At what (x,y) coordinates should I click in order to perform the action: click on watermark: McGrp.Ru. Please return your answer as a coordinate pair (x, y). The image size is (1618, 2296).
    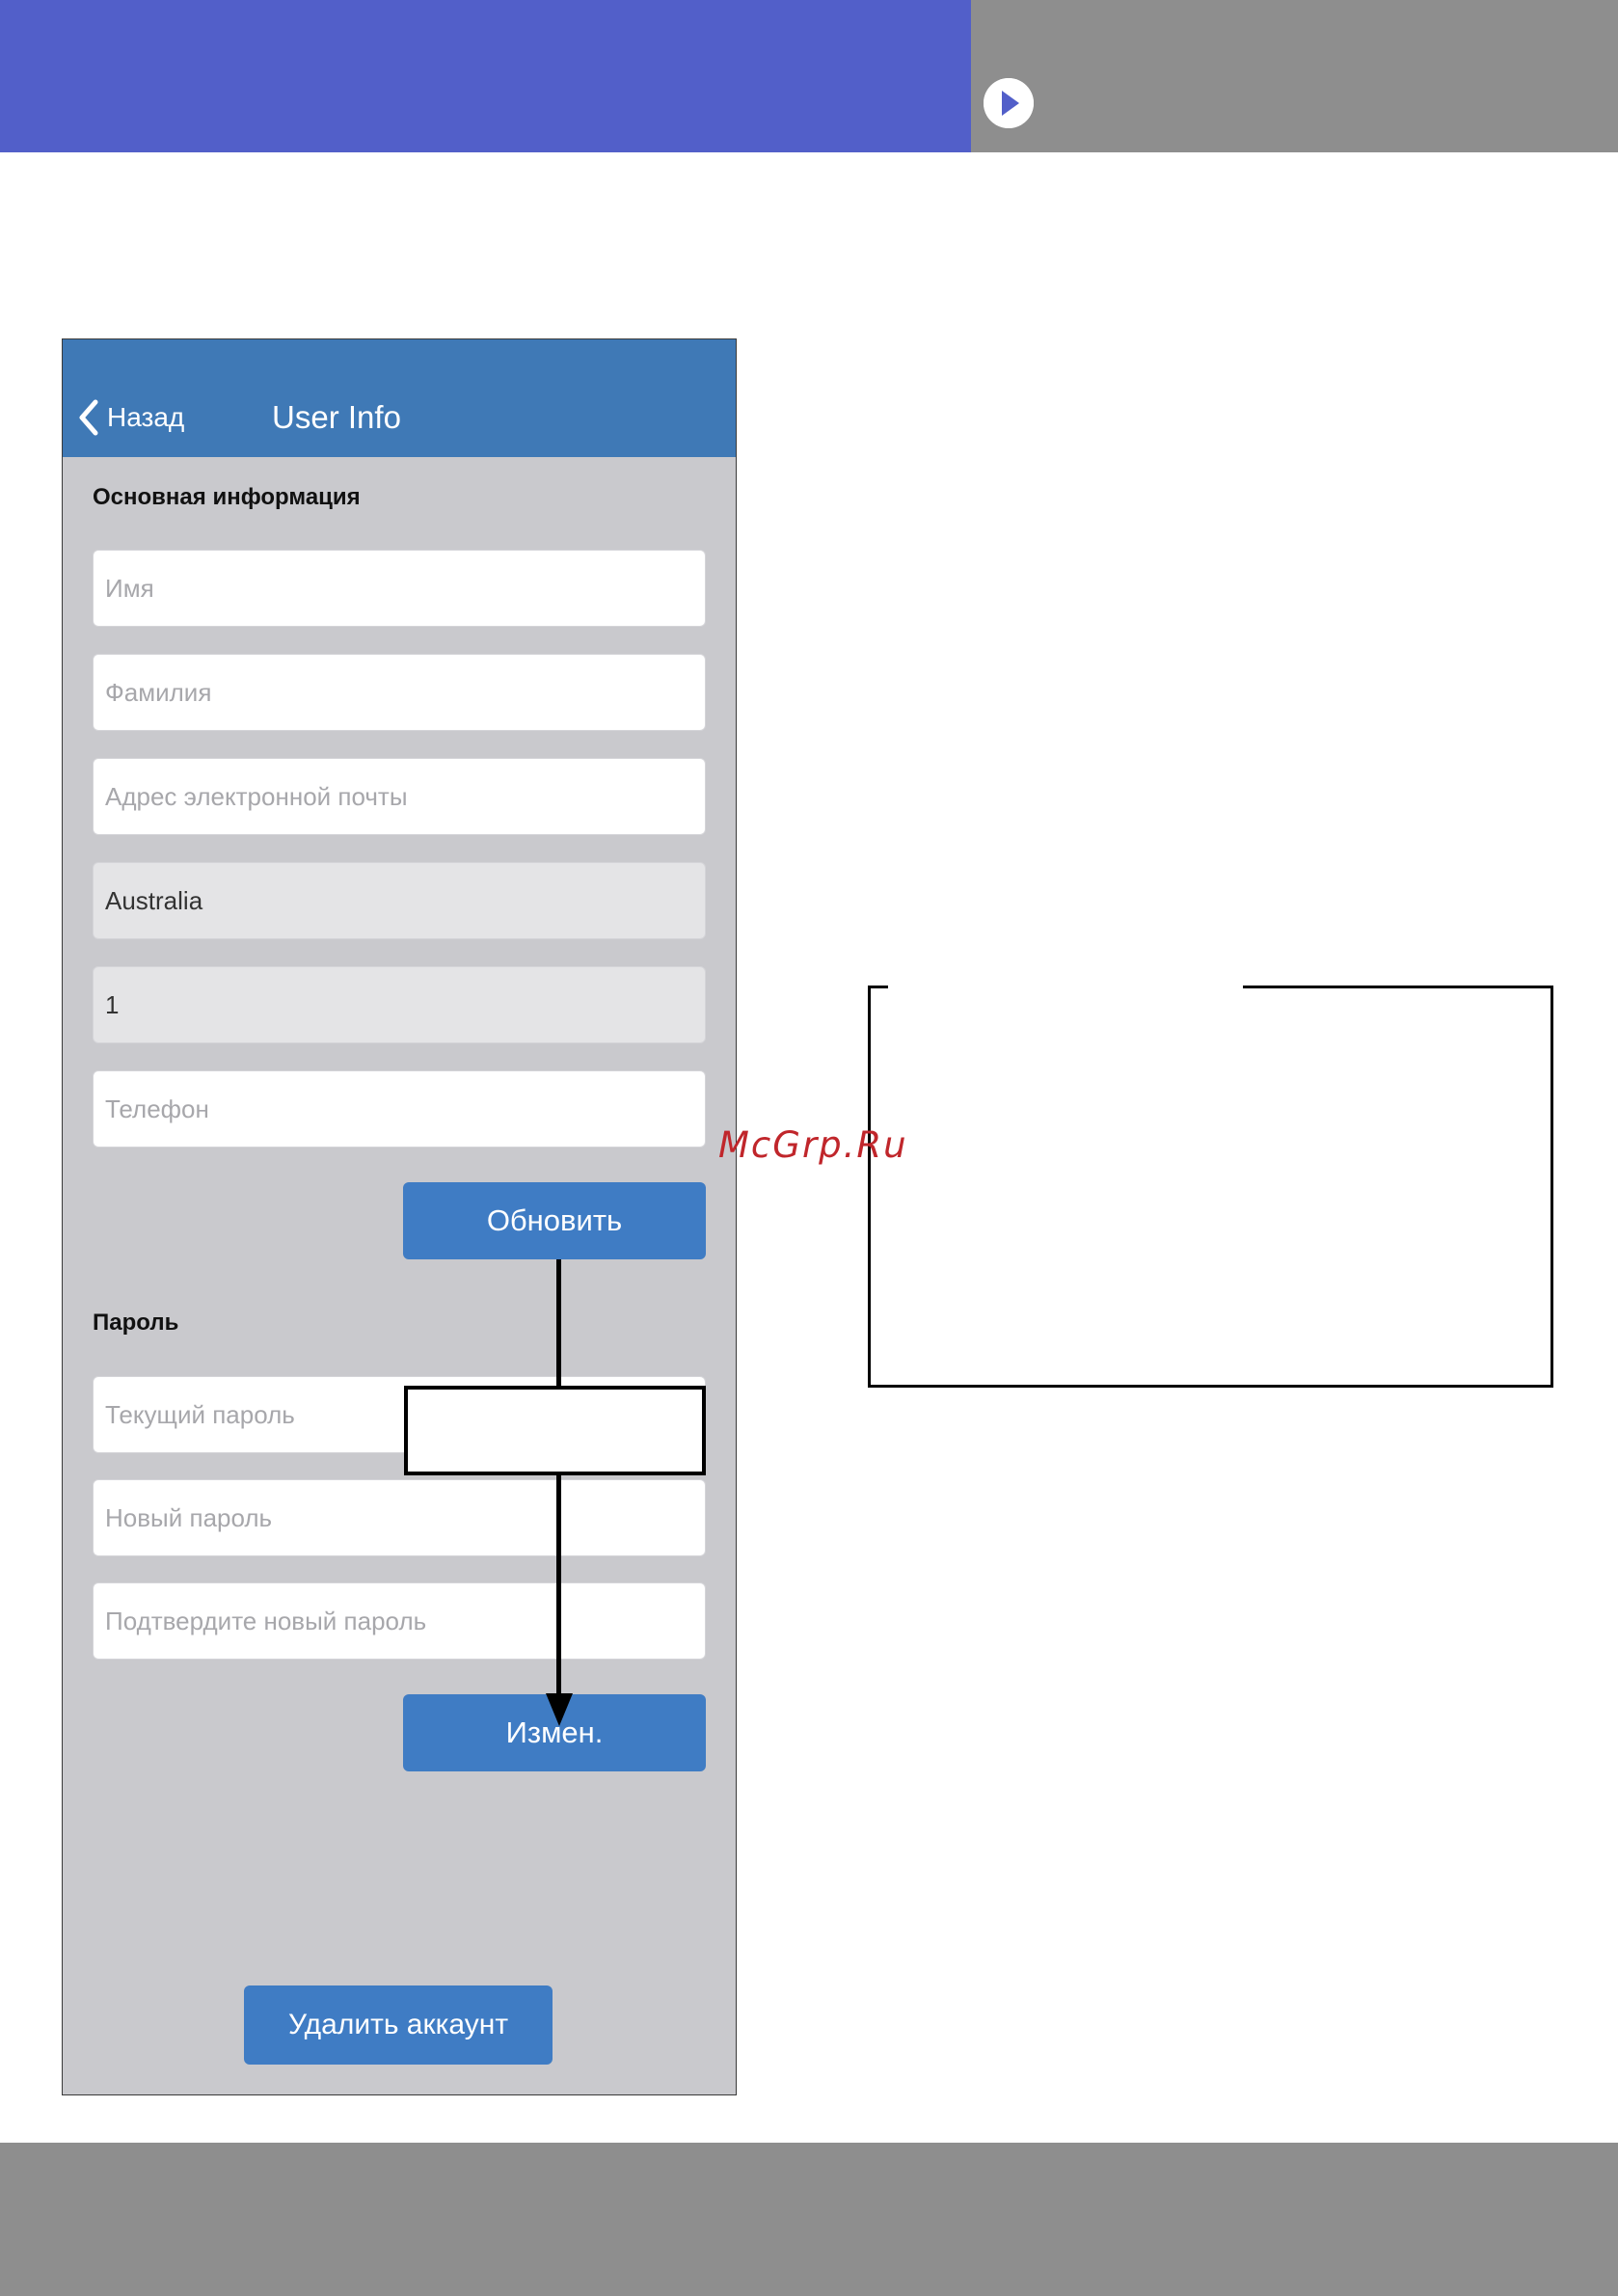
    Looking at the image, I should click on (813, 1145).